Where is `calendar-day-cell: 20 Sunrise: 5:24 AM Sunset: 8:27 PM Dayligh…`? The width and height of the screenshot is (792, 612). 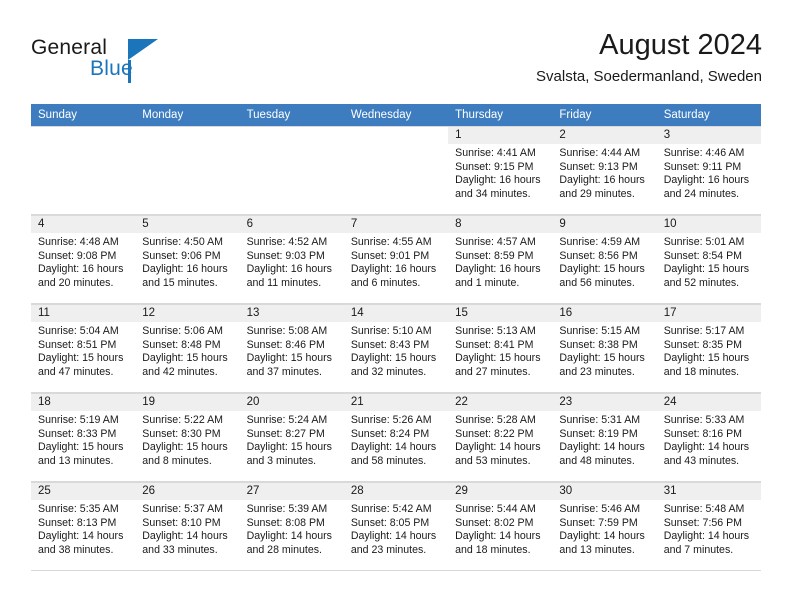 calendar-day-cell: 20 Sunrise: 5:24 AM Sunset: 8:27 PM Dayligh… is located at coordinates (291, 437).